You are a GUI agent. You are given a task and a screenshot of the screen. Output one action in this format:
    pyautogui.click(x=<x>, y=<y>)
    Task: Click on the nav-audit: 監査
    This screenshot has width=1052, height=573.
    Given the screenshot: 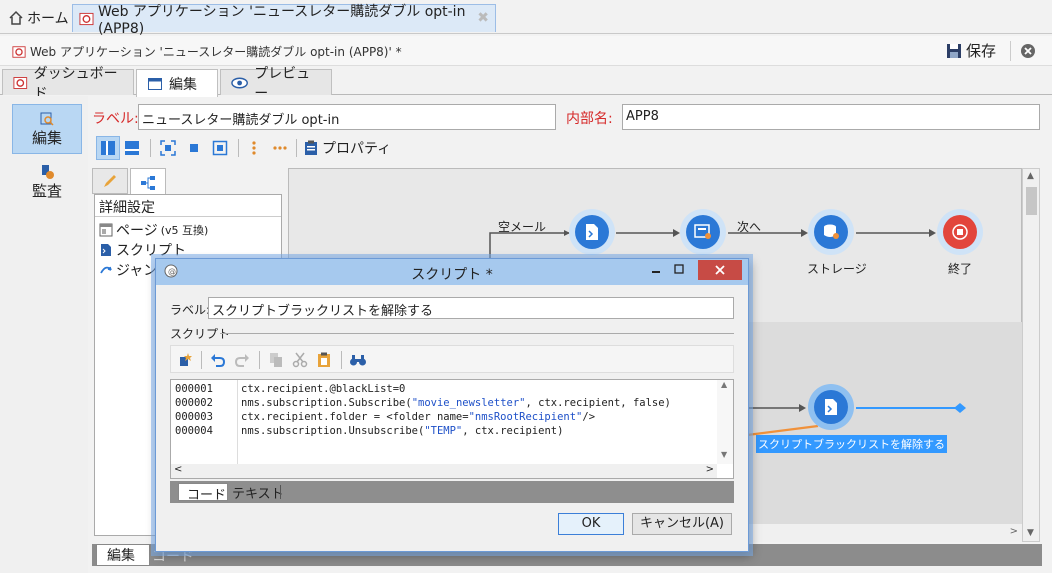 What is the action you would take?
    pyautogui.click(x=47, y=182)
    